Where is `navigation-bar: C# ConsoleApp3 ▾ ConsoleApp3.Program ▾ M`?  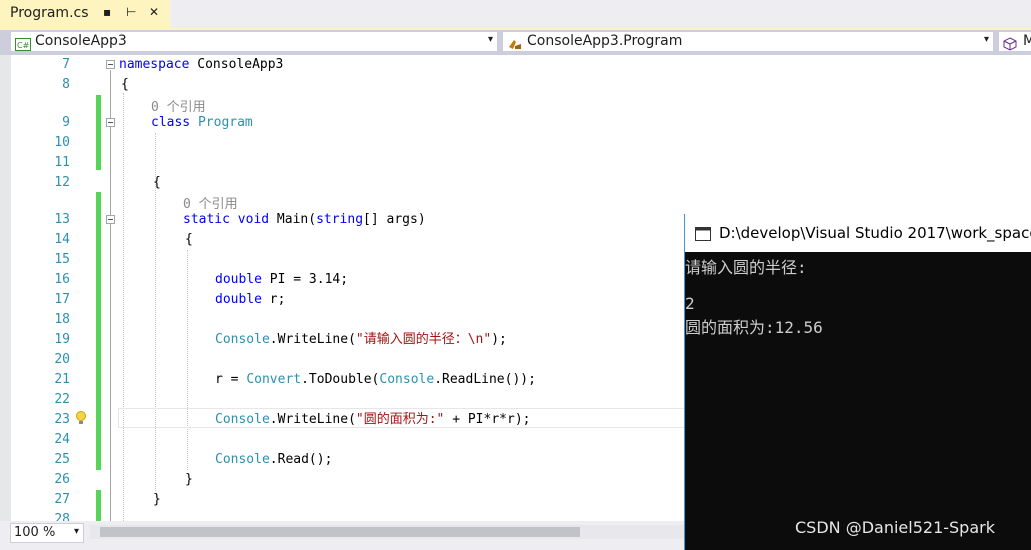 navigation-bar: C# ConsoleApp3 ▾ ConsoleApp3.Program ▾ M is located at coordinates (515, 42).